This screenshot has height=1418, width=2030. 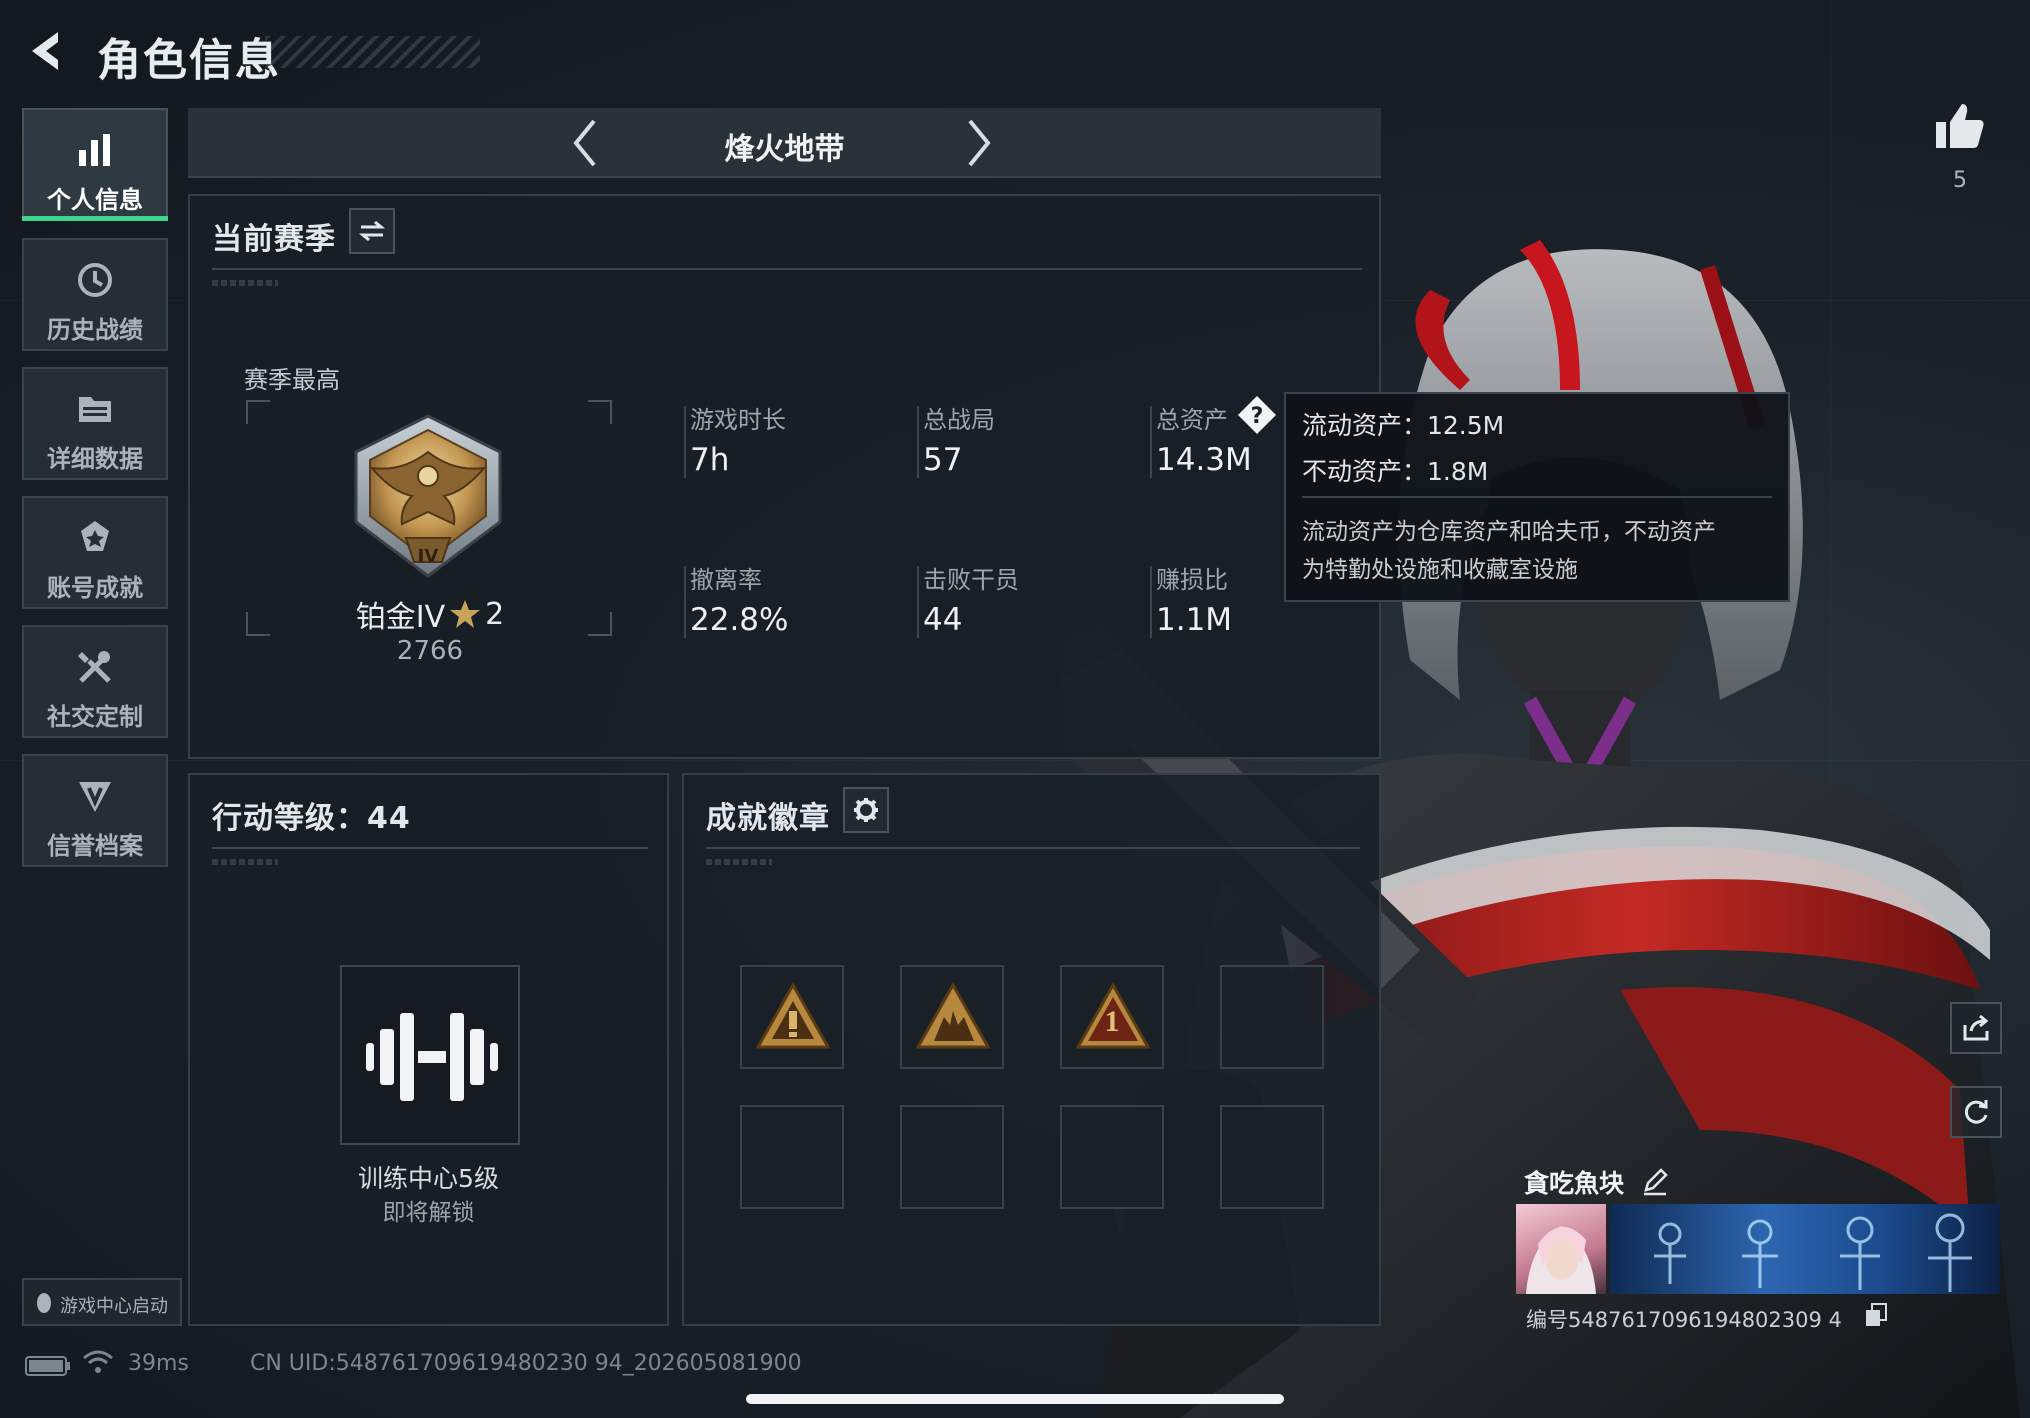 What do you see at coordinates (1192, 580) in the screenshot?
I see `stat-label-profit-ratio: 赚损比` at bounding box center [1192, 580].